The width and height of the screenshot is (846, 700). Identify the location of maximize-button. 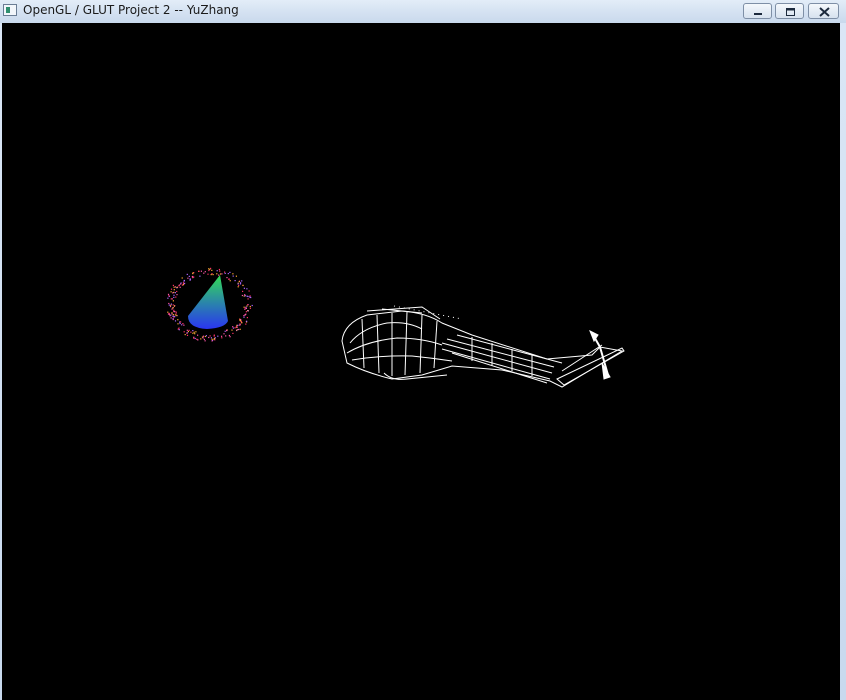
(789, 11).